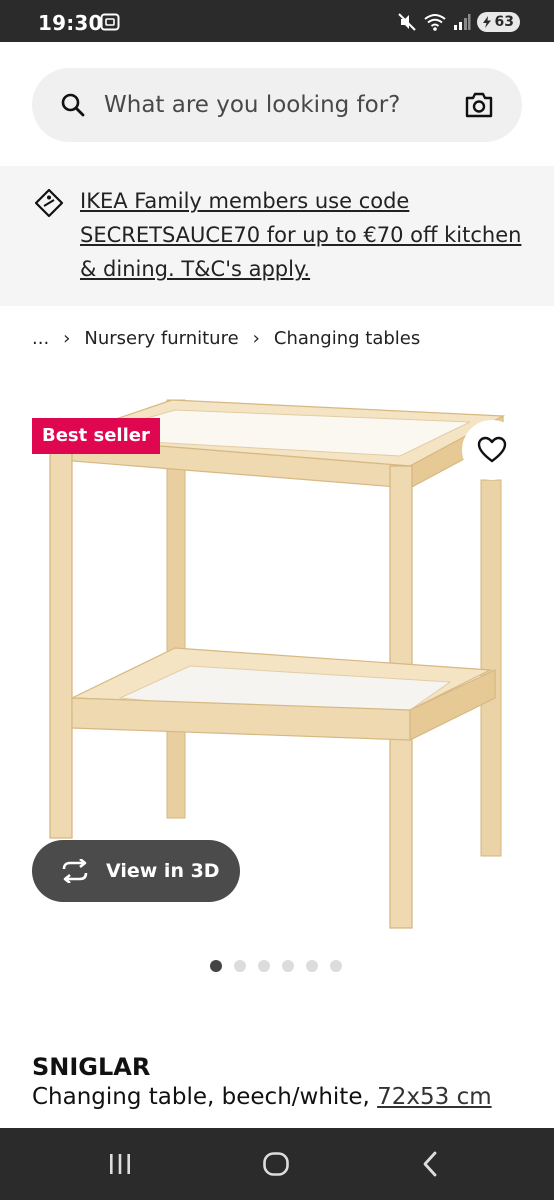 This screenshot has height=1200, width=554. Describe the element at coordinates (120, 1164) in the screenshot. I see `recent-apps-icon` at that location.